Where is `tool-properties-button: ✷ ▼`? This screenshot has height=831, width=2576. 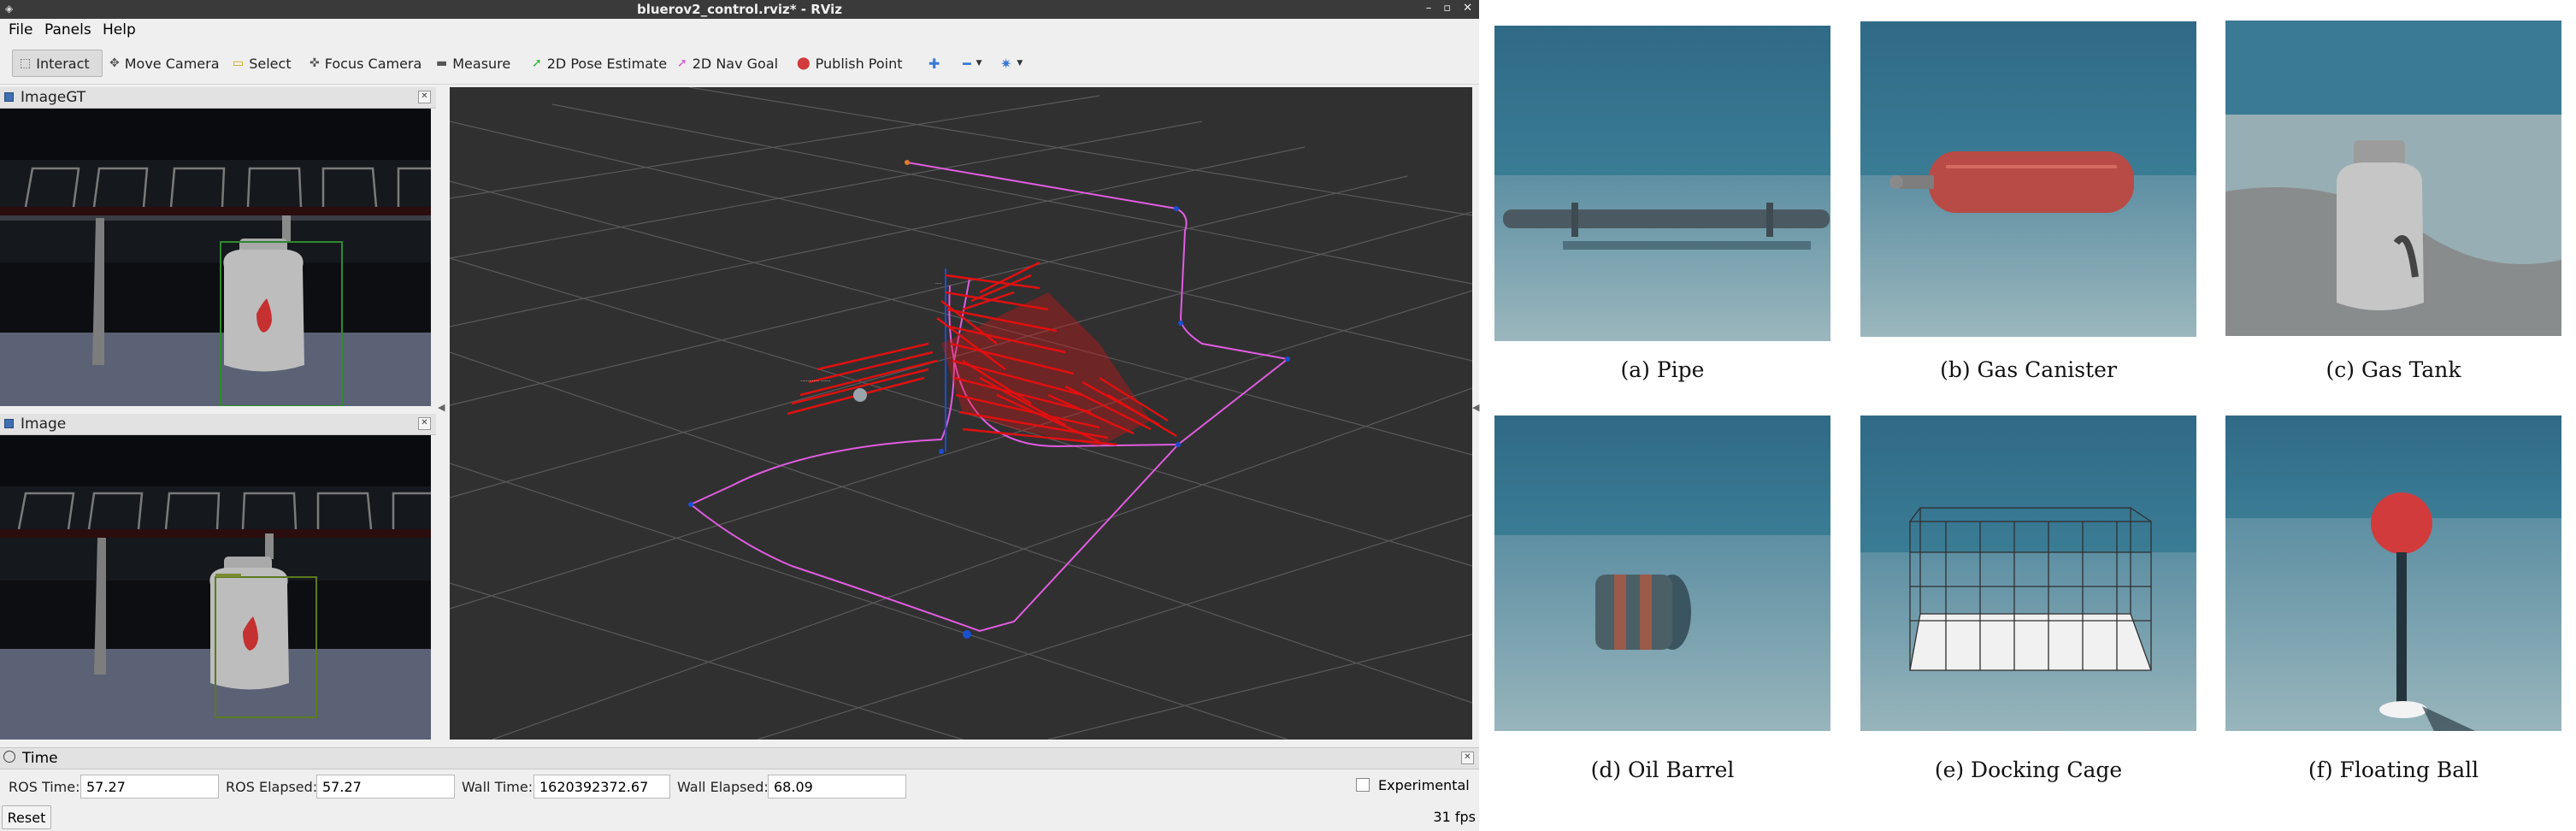 tool-properties-button: ✷ ▼ is located at coordinates (1011, 64).